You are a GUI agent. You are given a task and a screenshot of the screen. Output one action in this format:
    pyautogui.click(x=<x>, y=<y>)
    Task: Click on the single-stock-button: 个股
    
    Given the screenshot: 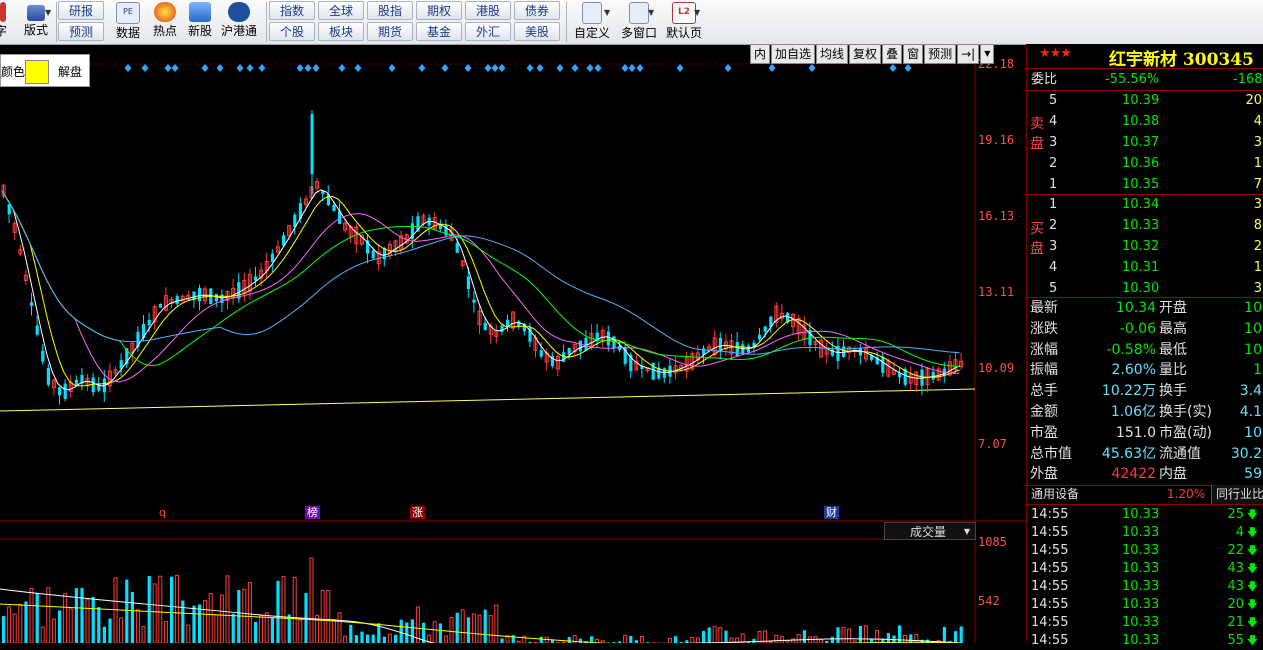 What is the action you would take?
    pyautogui.click(x=292, y=31)
    